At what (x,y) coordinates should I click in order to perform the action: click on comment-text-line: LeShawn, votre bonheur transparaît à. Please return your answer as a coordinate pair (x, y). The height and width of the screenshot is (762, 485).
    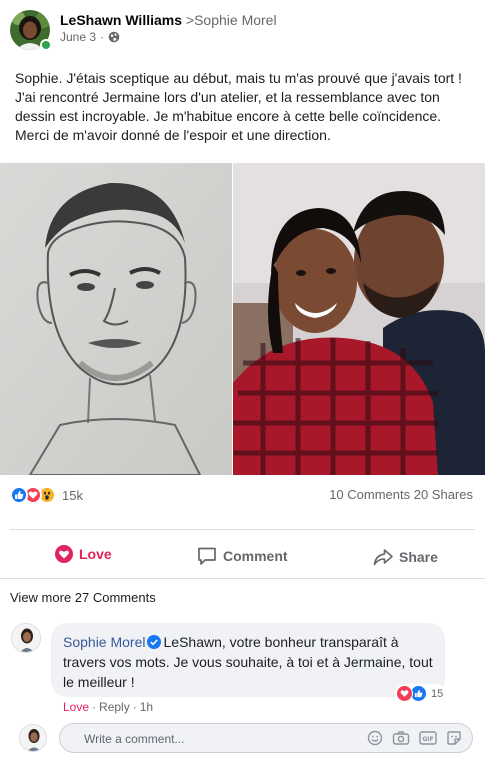
    Looking at the image, I should click on (281, 642).